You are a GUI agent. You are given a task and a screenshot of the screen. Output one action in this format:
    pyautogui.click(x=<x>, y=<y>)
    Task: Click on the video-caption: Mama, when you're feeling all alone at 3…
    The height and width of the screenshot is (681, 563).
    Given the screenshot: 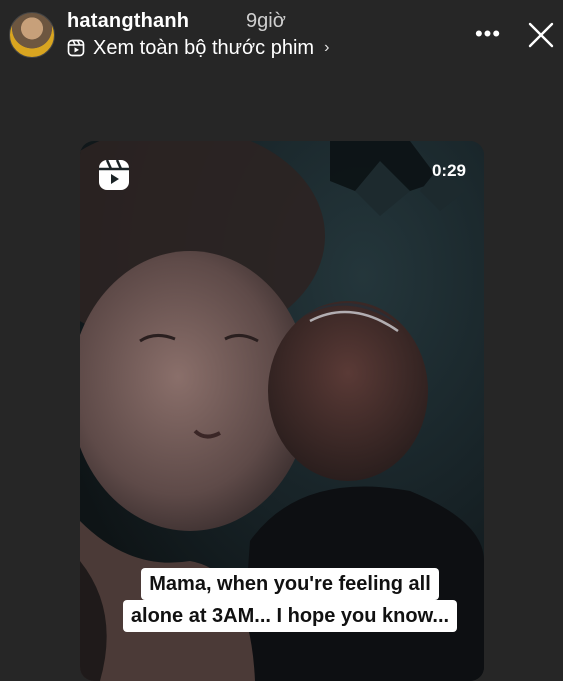 What is the action you would take?
    pyautogui.click(x=290, y=600)
    